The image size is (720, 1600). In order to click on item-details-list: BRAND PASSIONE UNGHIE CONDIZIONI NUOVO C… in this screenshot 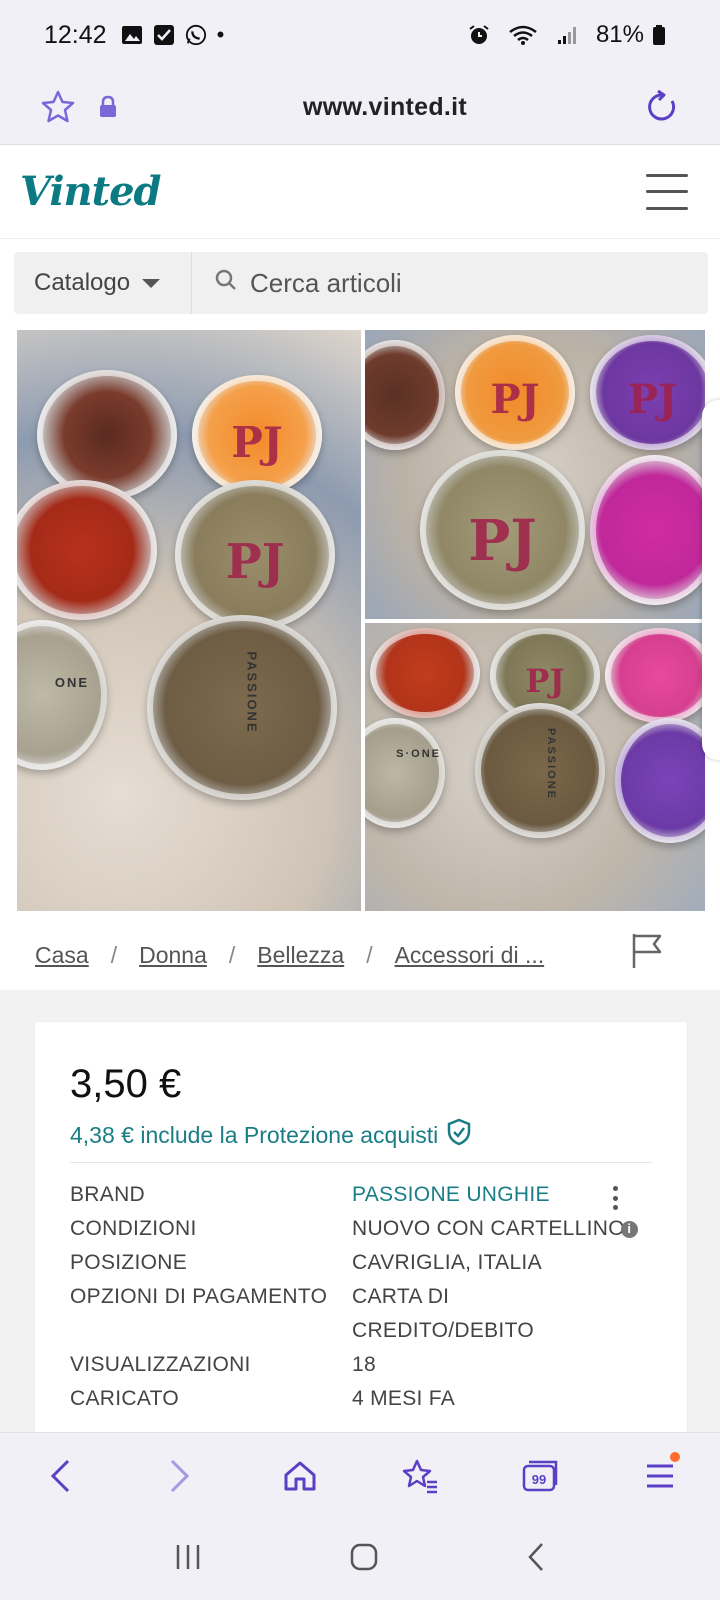, I will do `click(361, 1297)`.